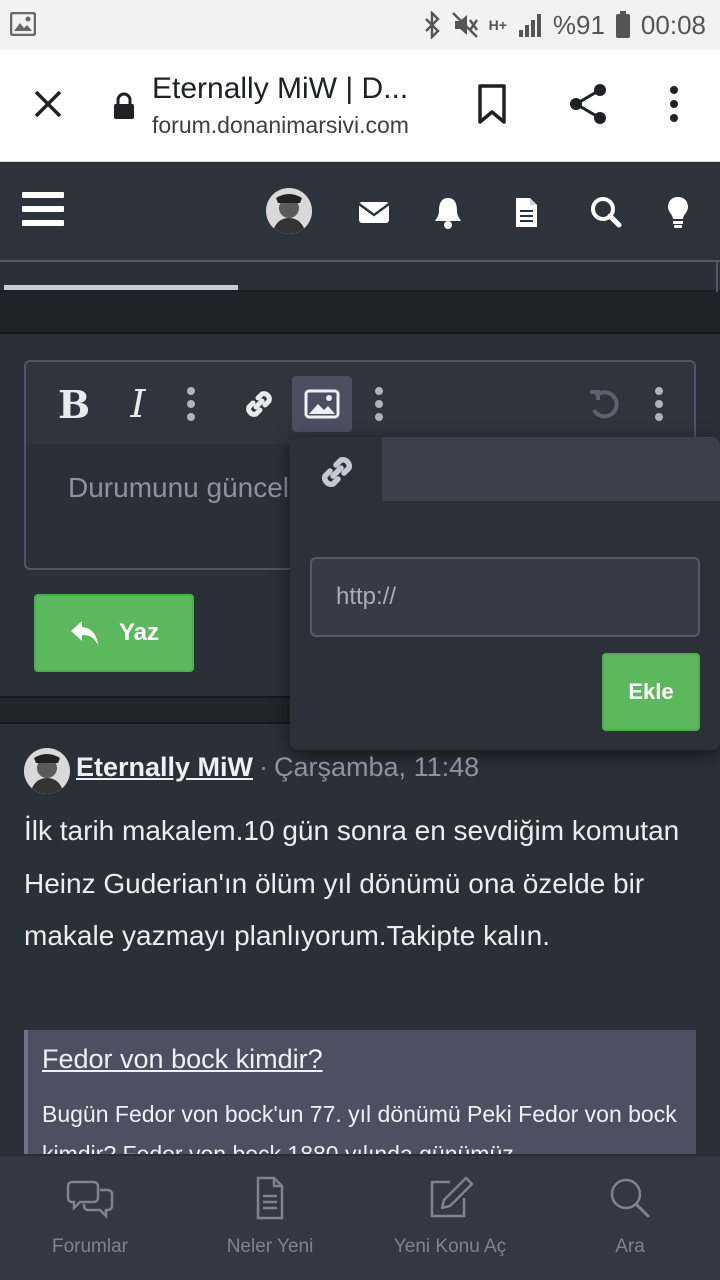  I want to click on more-options-icon, so click(674, 104).